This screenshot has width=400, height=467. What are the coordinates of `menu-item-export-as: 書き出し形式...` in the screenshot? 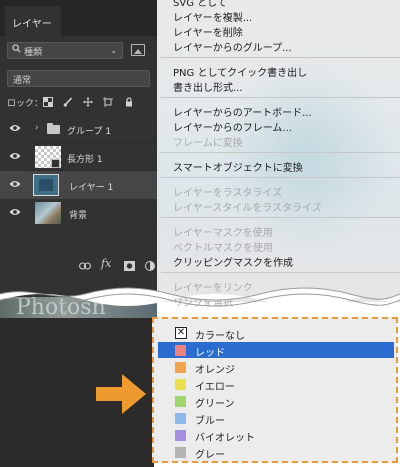 It's located at (208, 86).